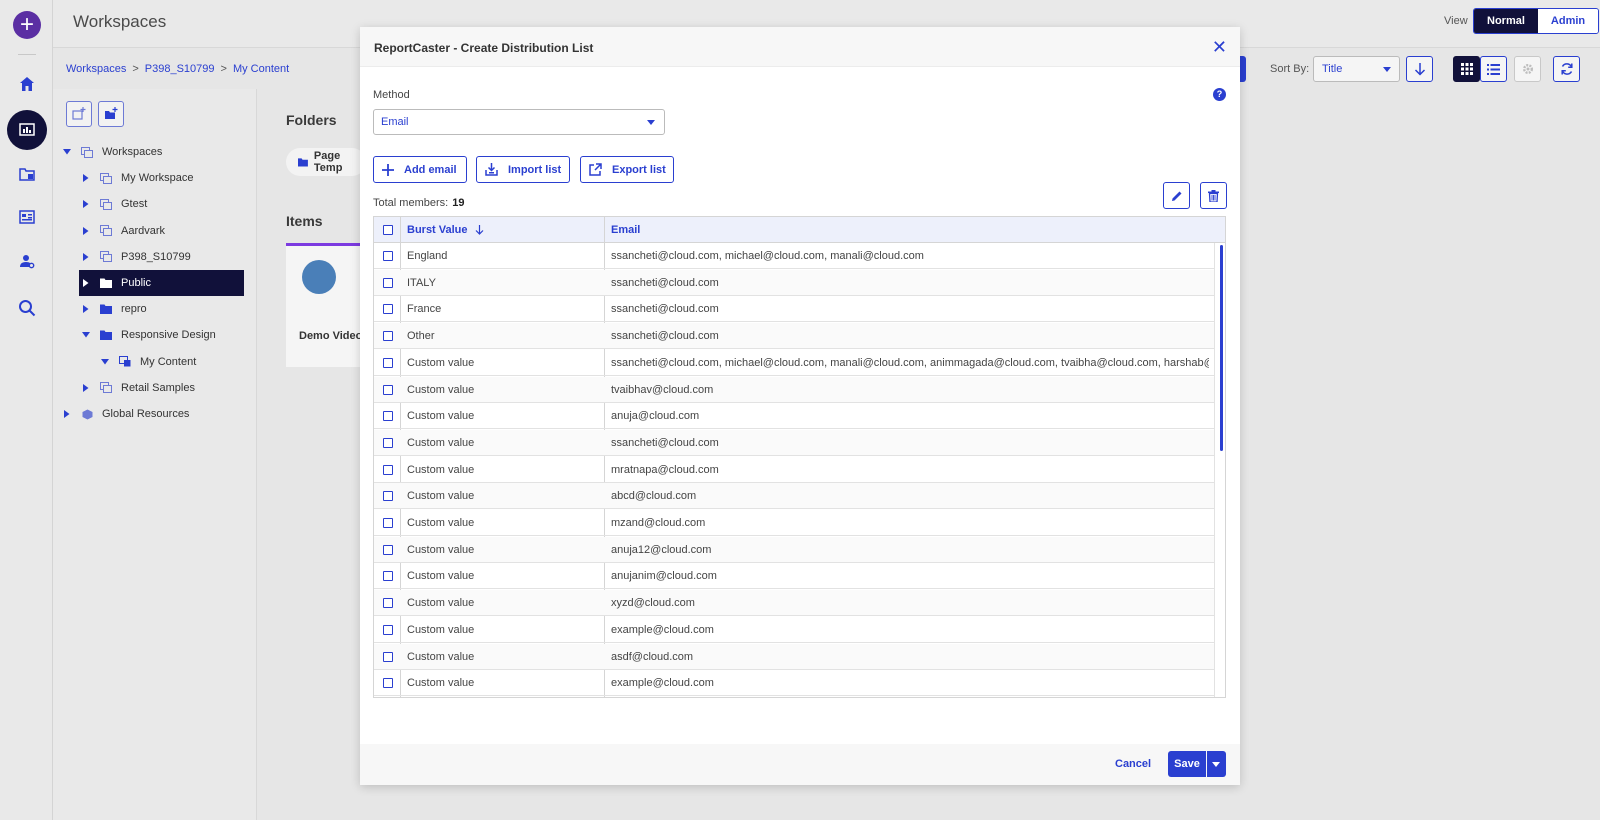 This screenshot has width=1600, height=820. What do you see at coordinates (794, 549) in the screenshot?
I see `table-row: Custom value anuja12@cloud.com` at bounding box center [794, 549].